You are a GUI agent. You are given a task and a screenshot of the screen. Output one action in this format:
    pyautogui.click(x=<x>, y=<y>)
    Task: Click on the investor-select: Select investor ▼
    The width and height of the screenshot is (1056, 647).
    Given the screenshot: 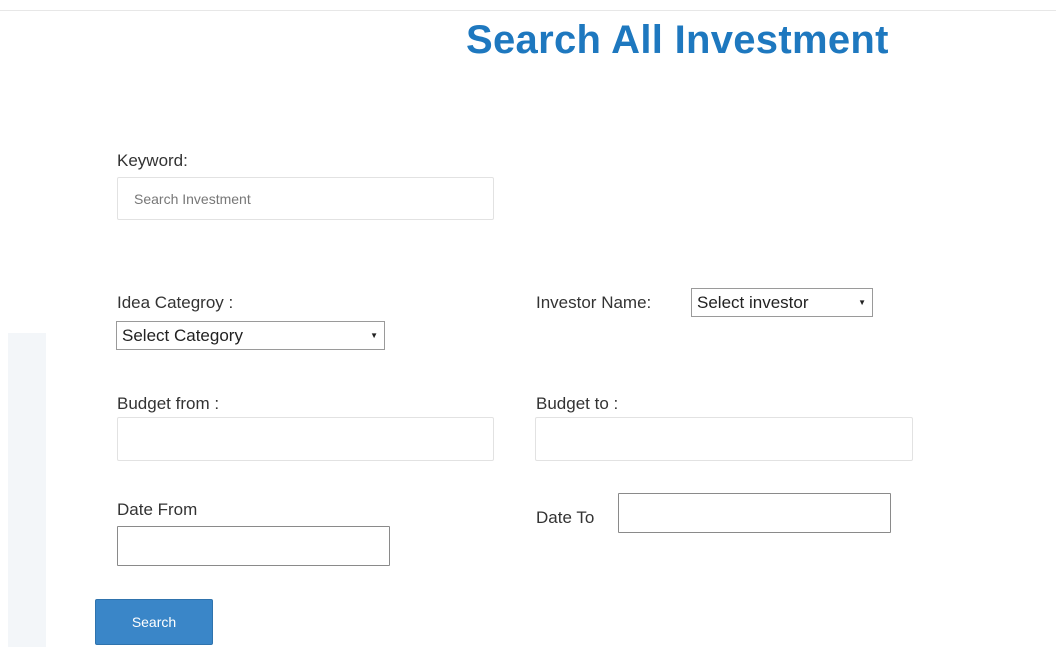 What is the action you would take?
    pyautogui.click(x=782, y=302)
    